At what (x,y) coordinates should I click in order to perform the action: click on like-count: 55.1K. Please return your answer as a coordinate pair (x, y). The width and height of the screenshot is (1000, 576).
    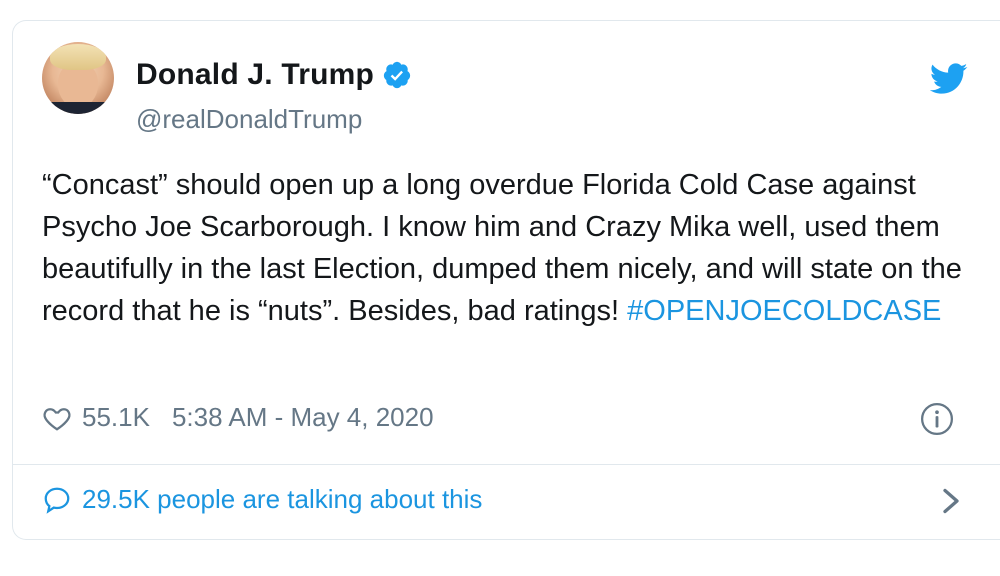
    Looking at the image, I should click on (116, 417).